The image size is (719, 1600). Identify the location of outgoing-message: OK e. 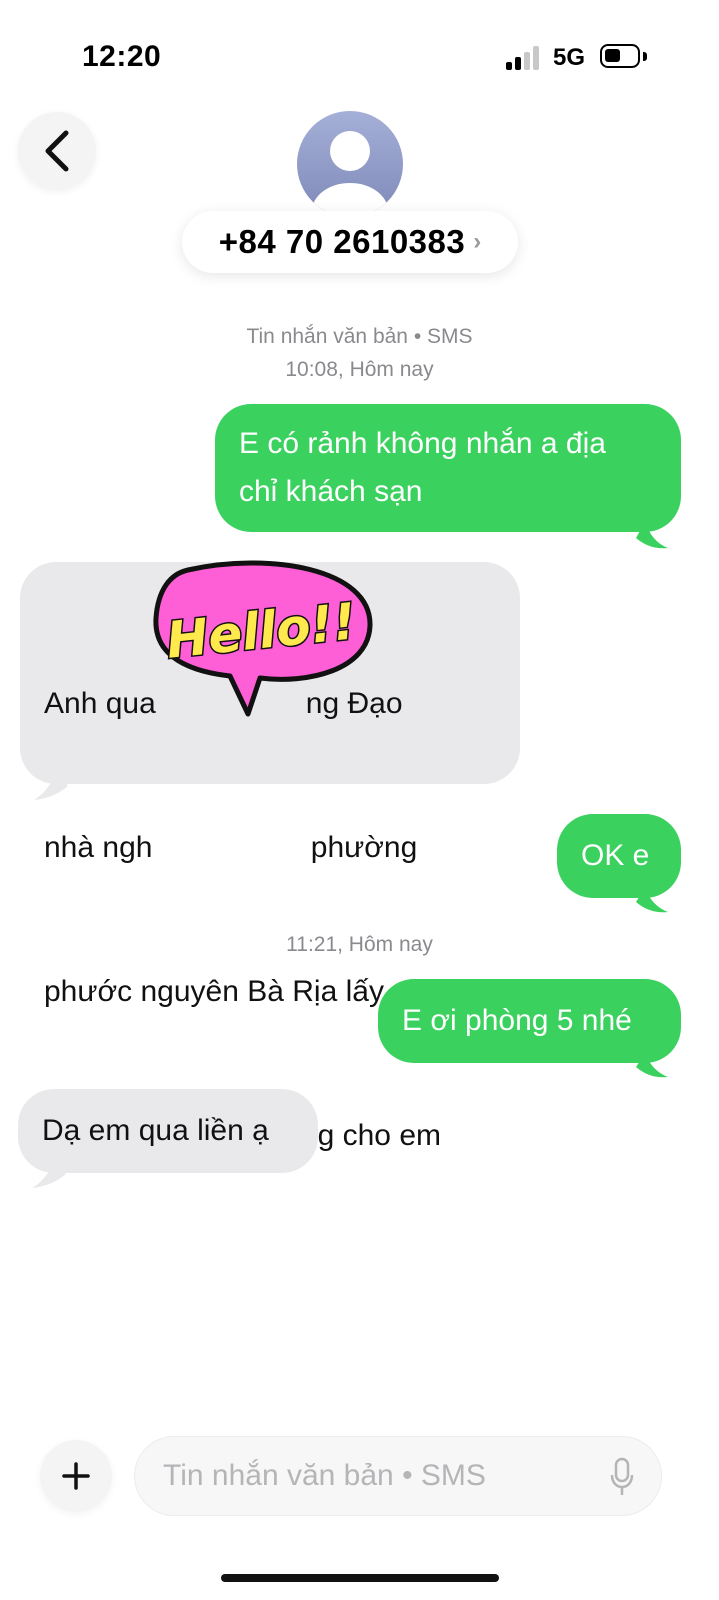
(619, 856).